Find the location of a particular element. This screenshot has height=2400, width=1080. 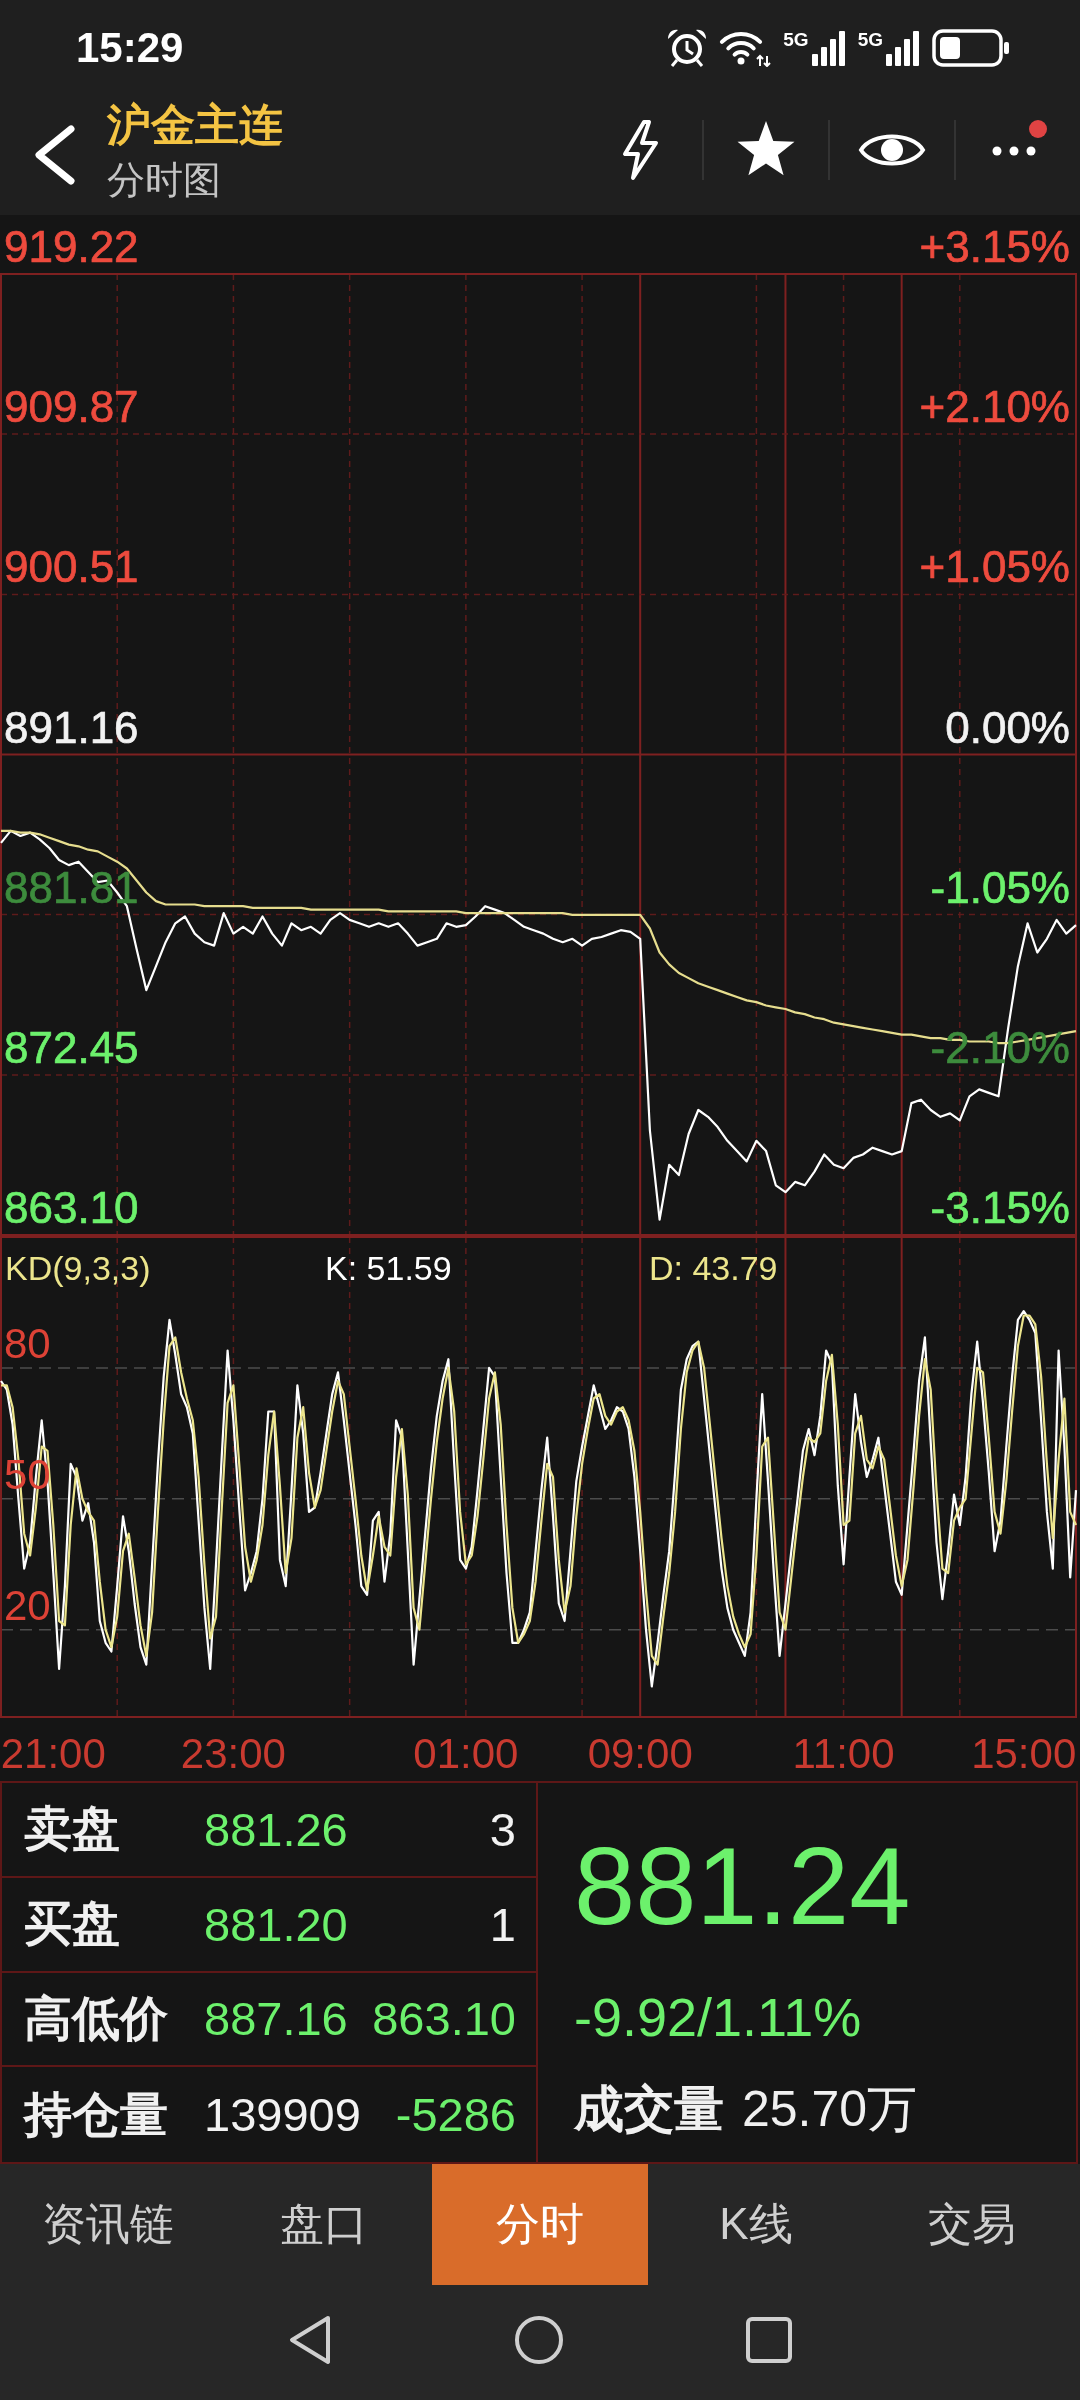

quote-value: 881.20 is located at coordinates (276, 1924).